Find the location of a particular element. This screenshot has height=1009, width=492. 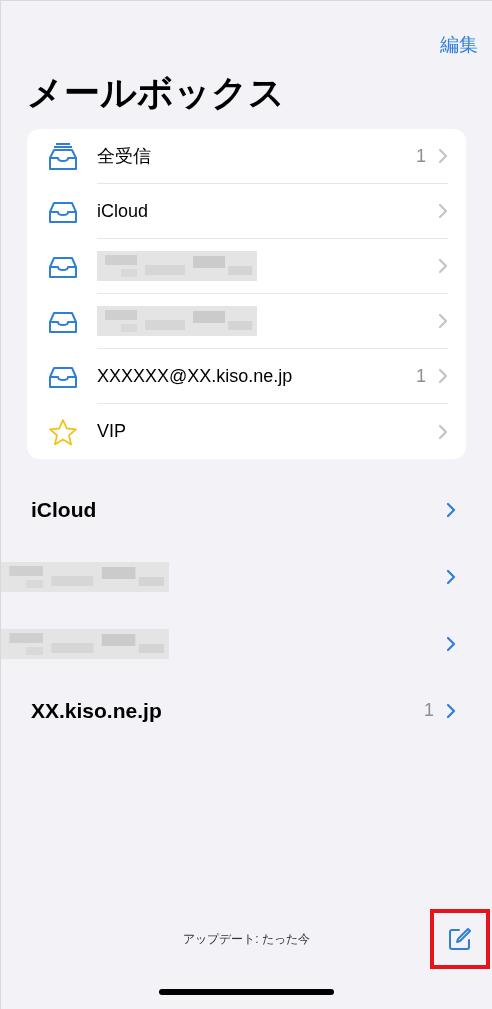

account-row: iCloud is located at coordinates (246, 509).